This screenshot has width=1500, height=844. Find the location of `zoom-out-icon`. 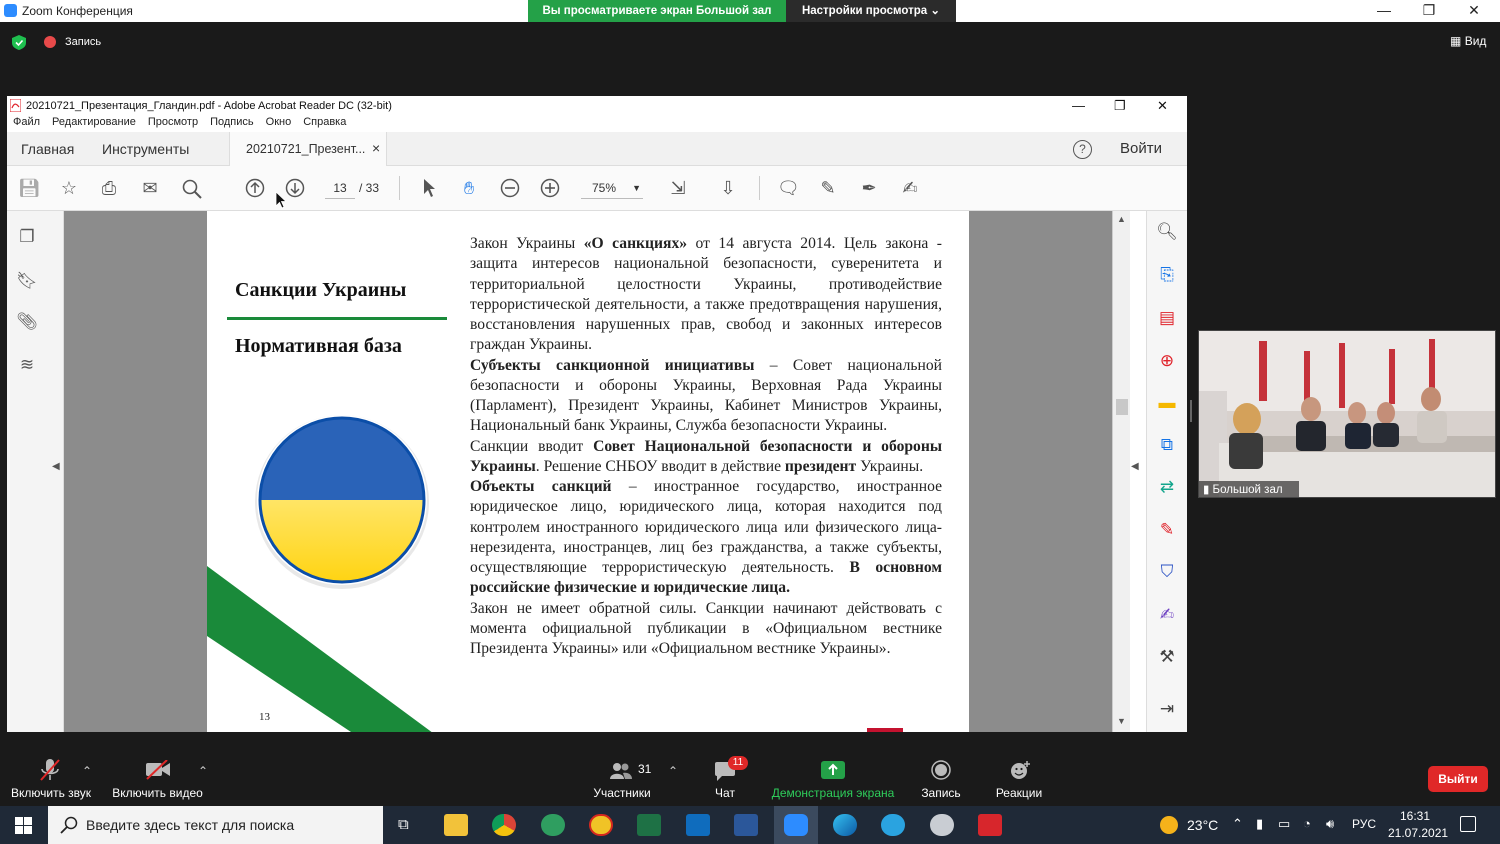

zoom-out-icon is located at coordinates (510, 188).